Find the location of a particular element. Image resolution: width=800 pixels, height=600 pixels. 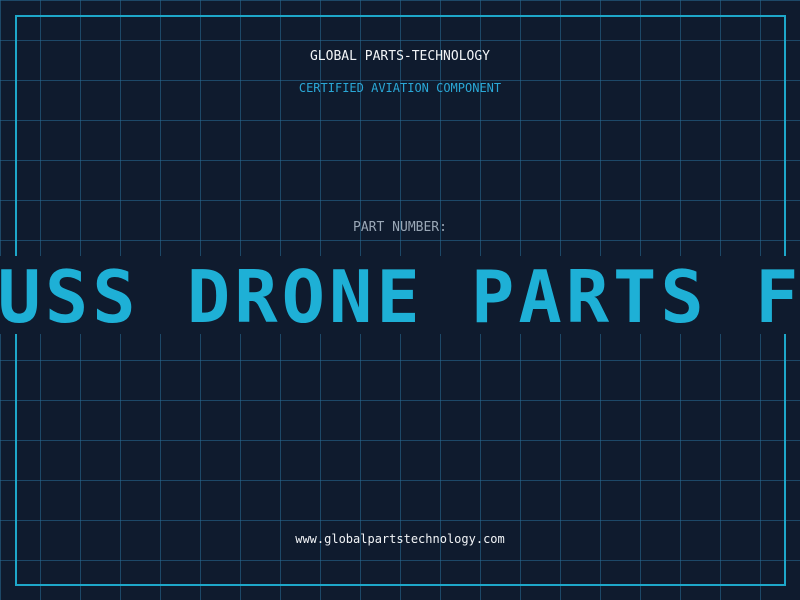

part-number-band: PAUSS DRONE PARTS FPV is located at coordinates (400, 295).